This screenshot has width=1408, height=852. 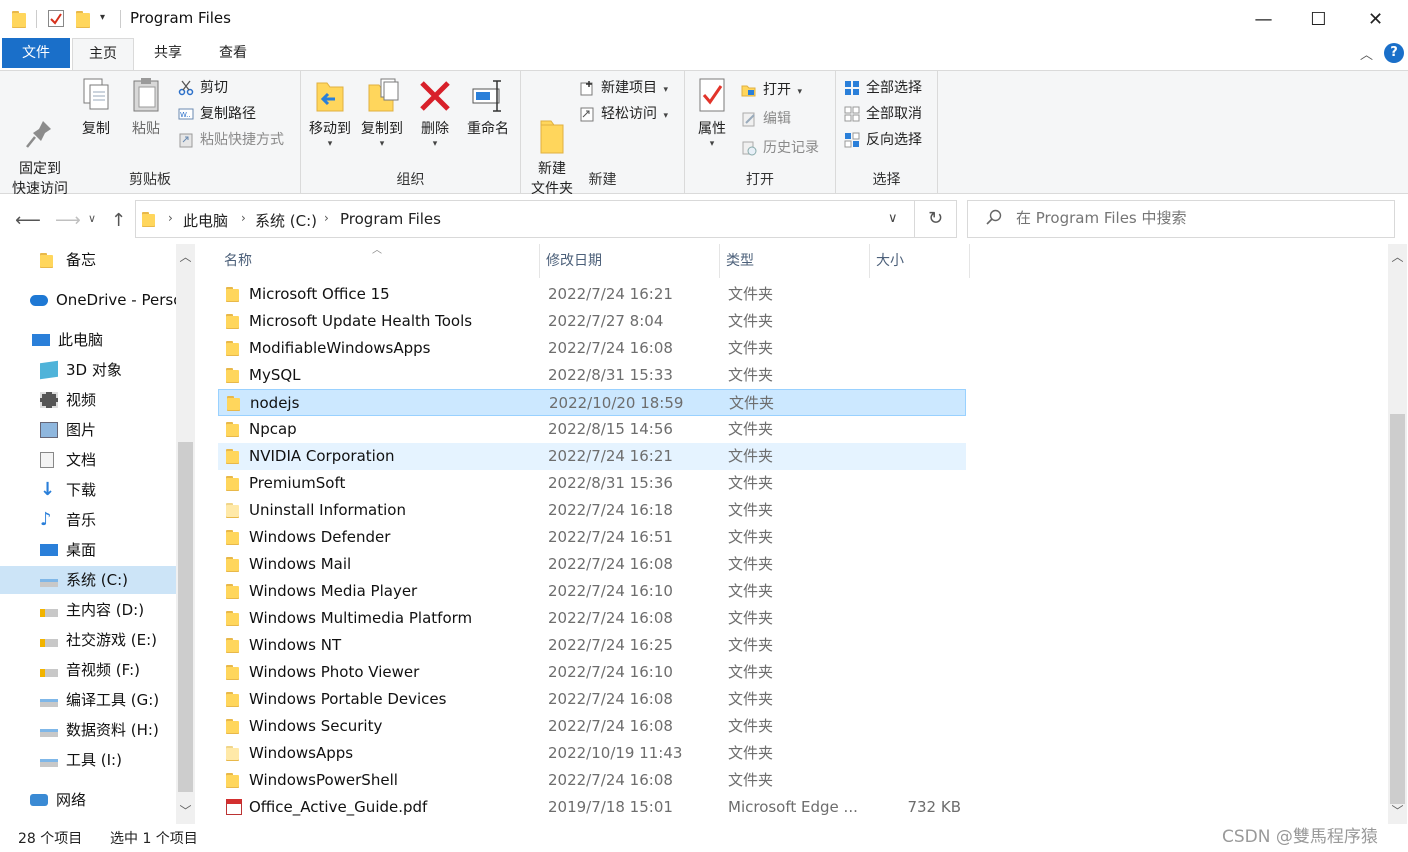 What do you see at coordinates (893, 218) in the screenshot?
I see `chevron-down-icon: ∨` at bounding box center [893, 218].